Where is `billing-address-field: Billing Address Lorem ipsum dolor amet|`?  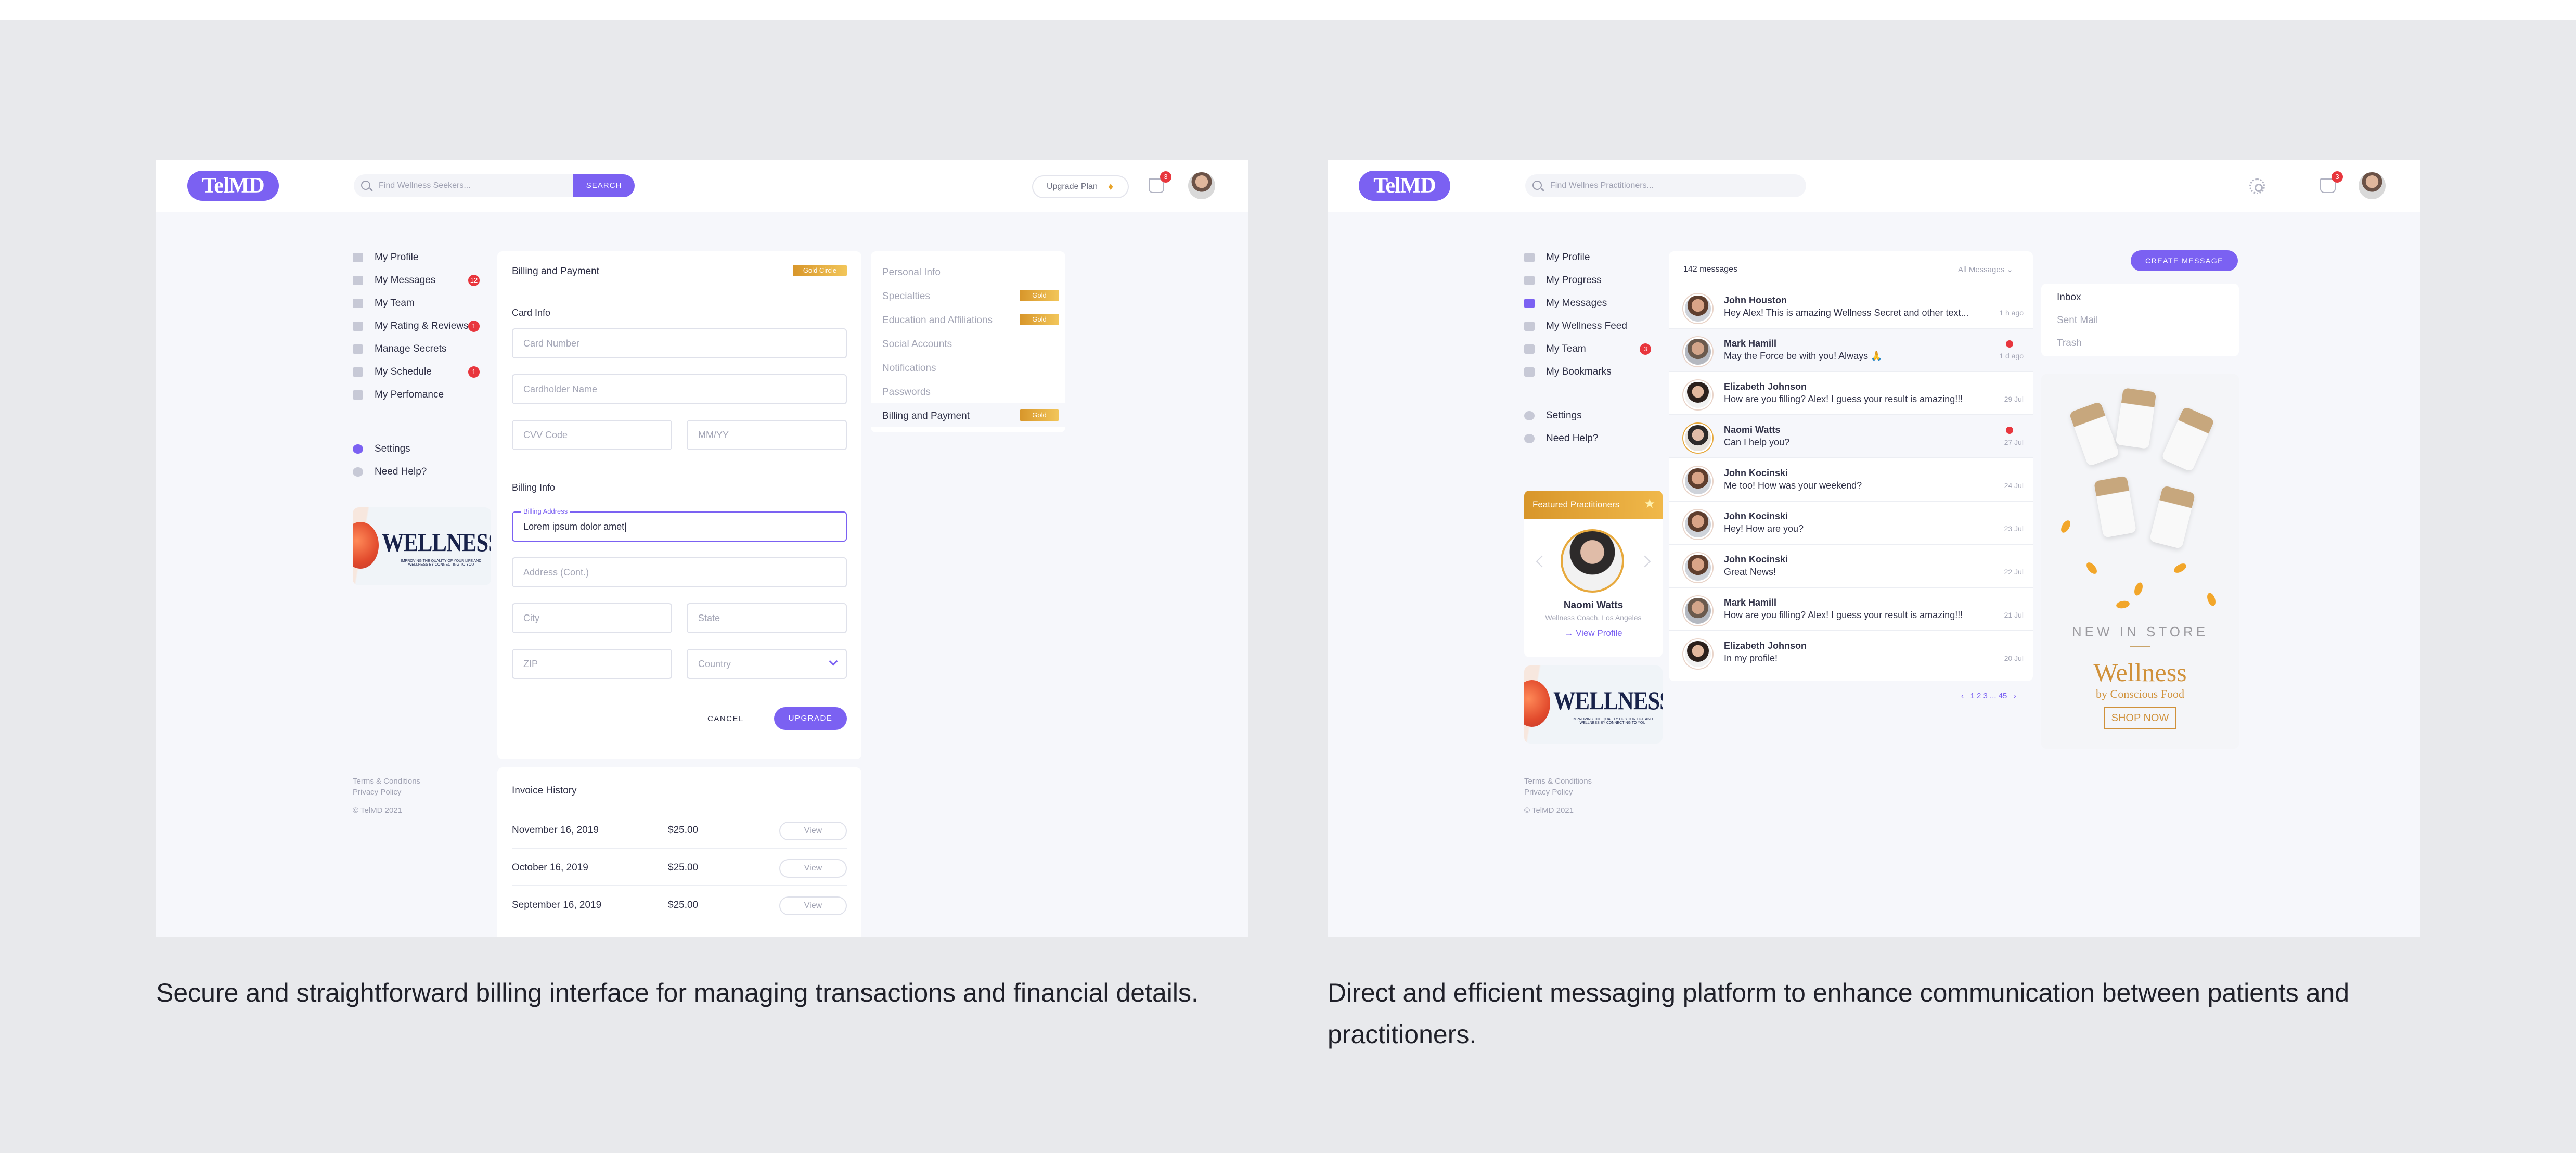
billing-address-field: Billing Address Lorem ipsum dolor amet| is located at coordinates (679, 524).